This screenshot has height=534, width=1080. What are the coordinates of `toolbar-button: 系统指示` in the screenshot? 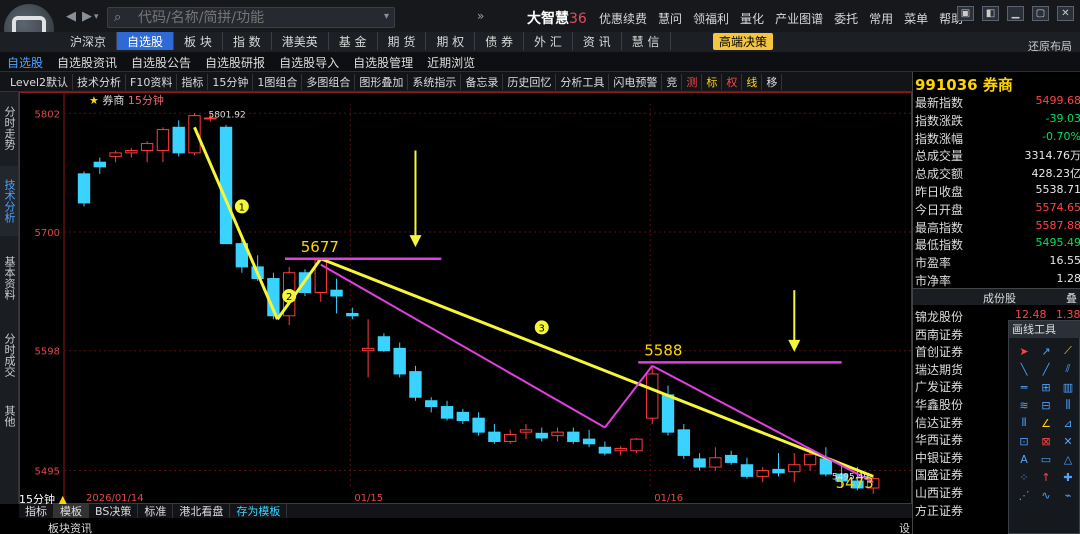 It's located at (435, 82).